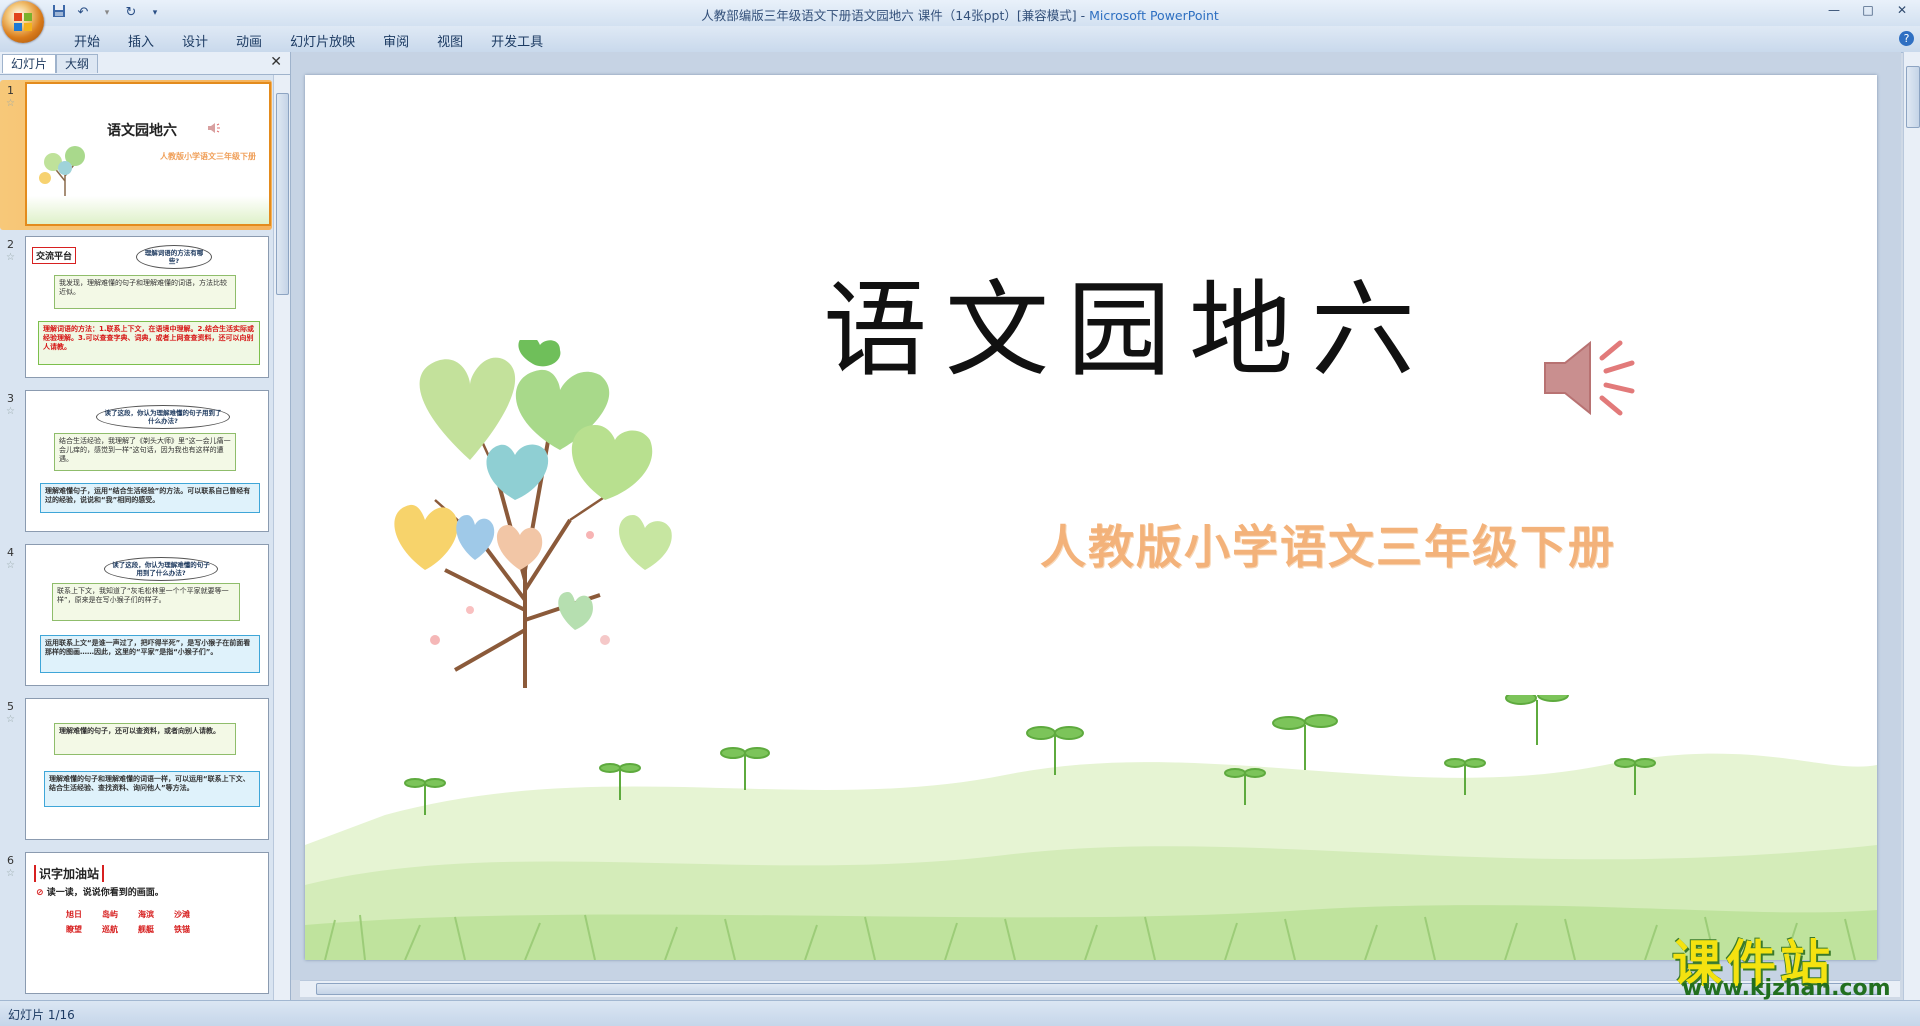 The width and height of the screenshot is (1920, 1026). I want to click on slide-number: 3, so click(10, 398).